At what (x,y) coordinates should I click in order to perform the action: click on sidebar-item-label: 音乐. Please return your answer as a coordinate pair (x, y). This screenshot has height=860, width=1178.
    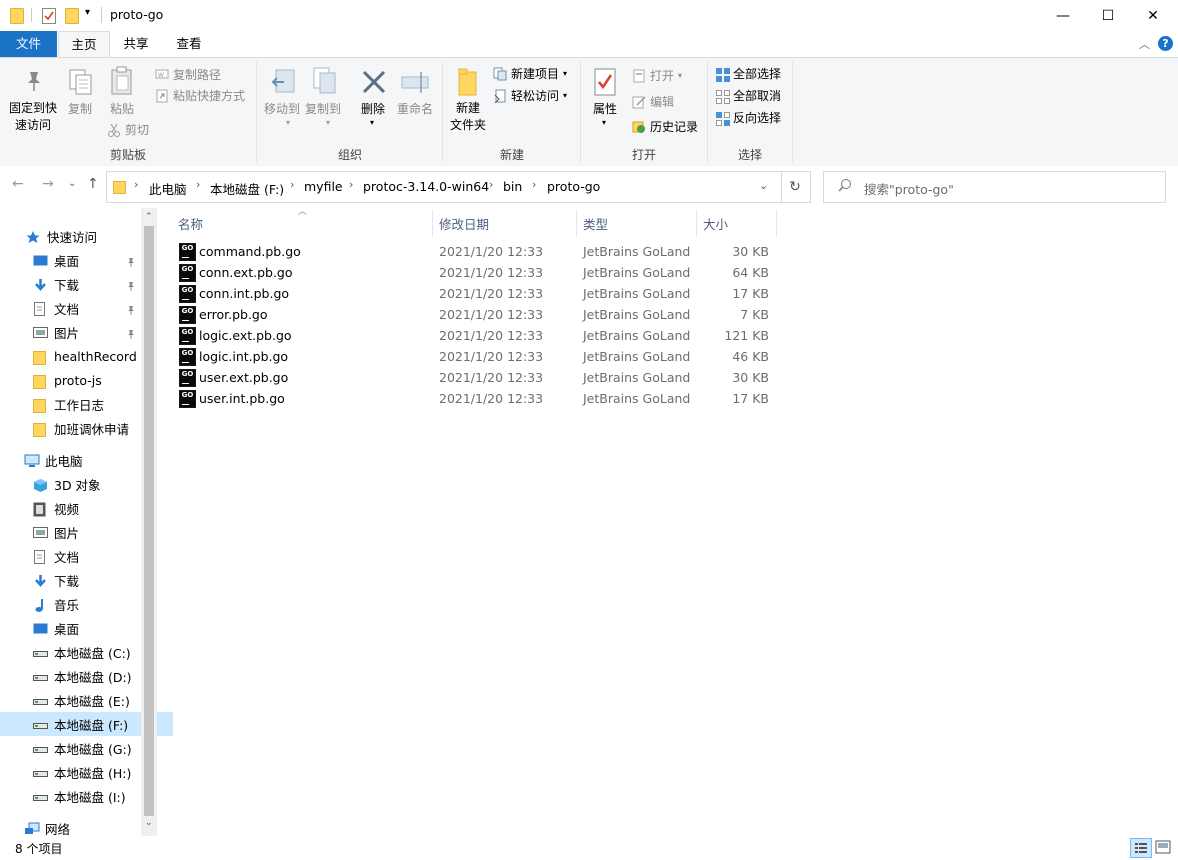
    Looking at the image, I should click on (67, 605).